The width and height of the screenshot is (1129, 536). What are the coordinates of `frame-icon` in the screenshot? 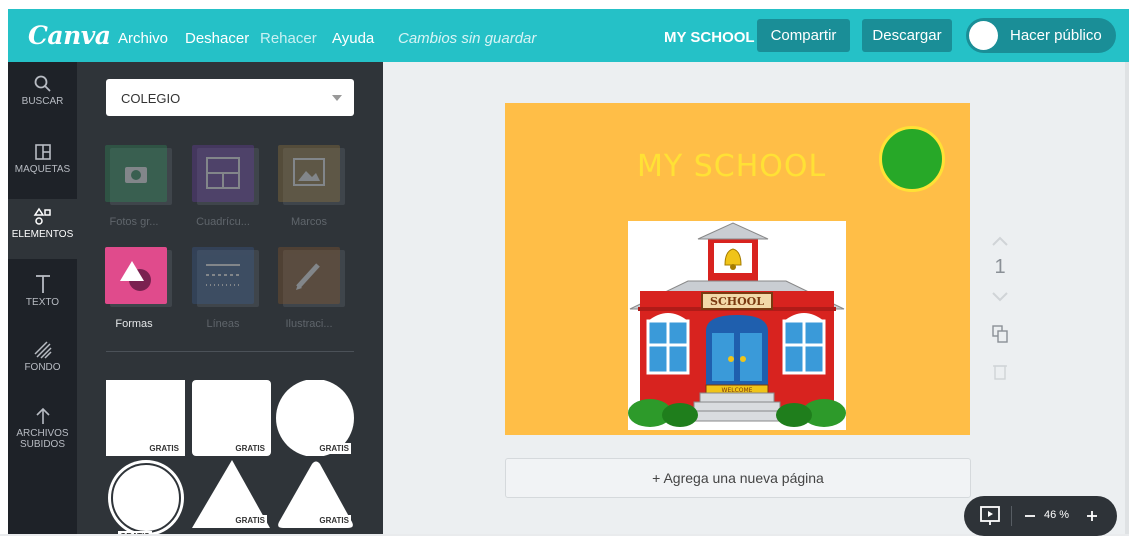 It's located at (309, 172).